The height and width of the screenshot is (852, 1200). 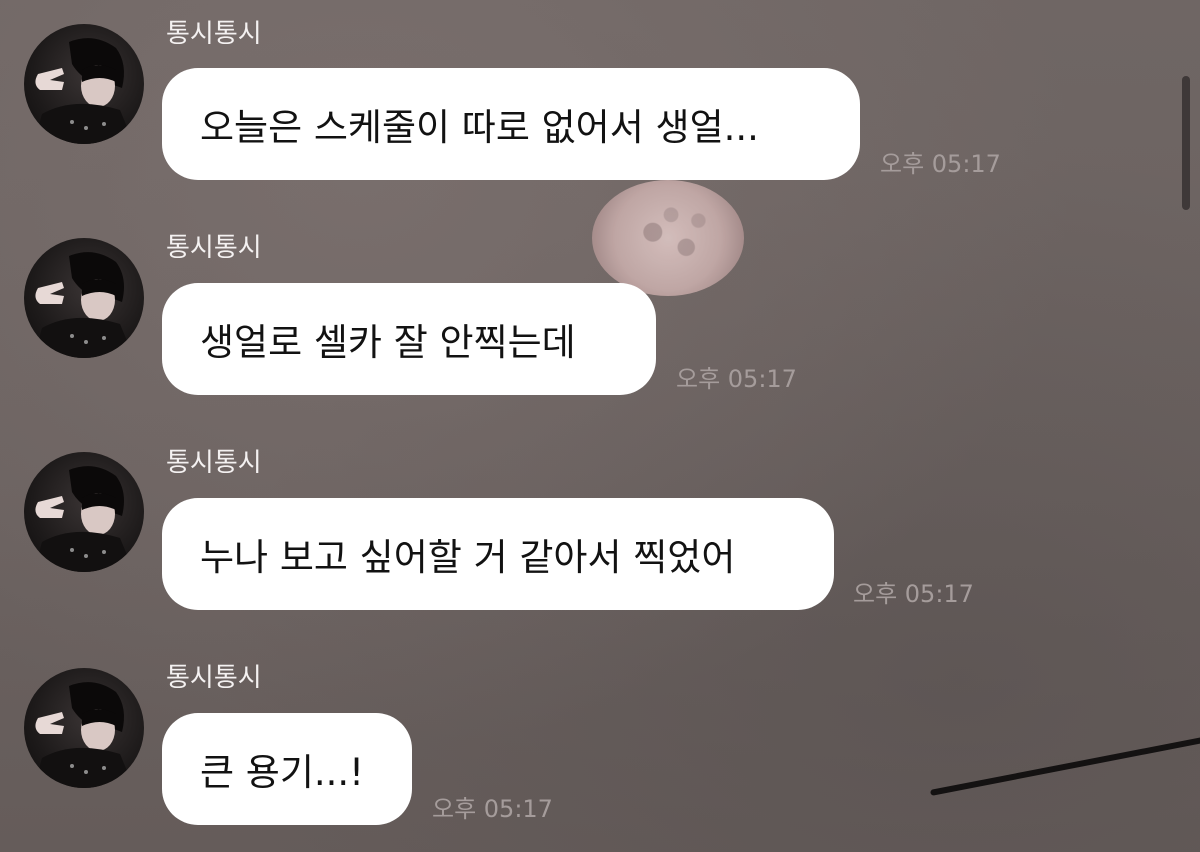 What do you see at coordinates (1186, 143) in the screenshot?
I see `scrollbar` at bounding box center [1186, 143].